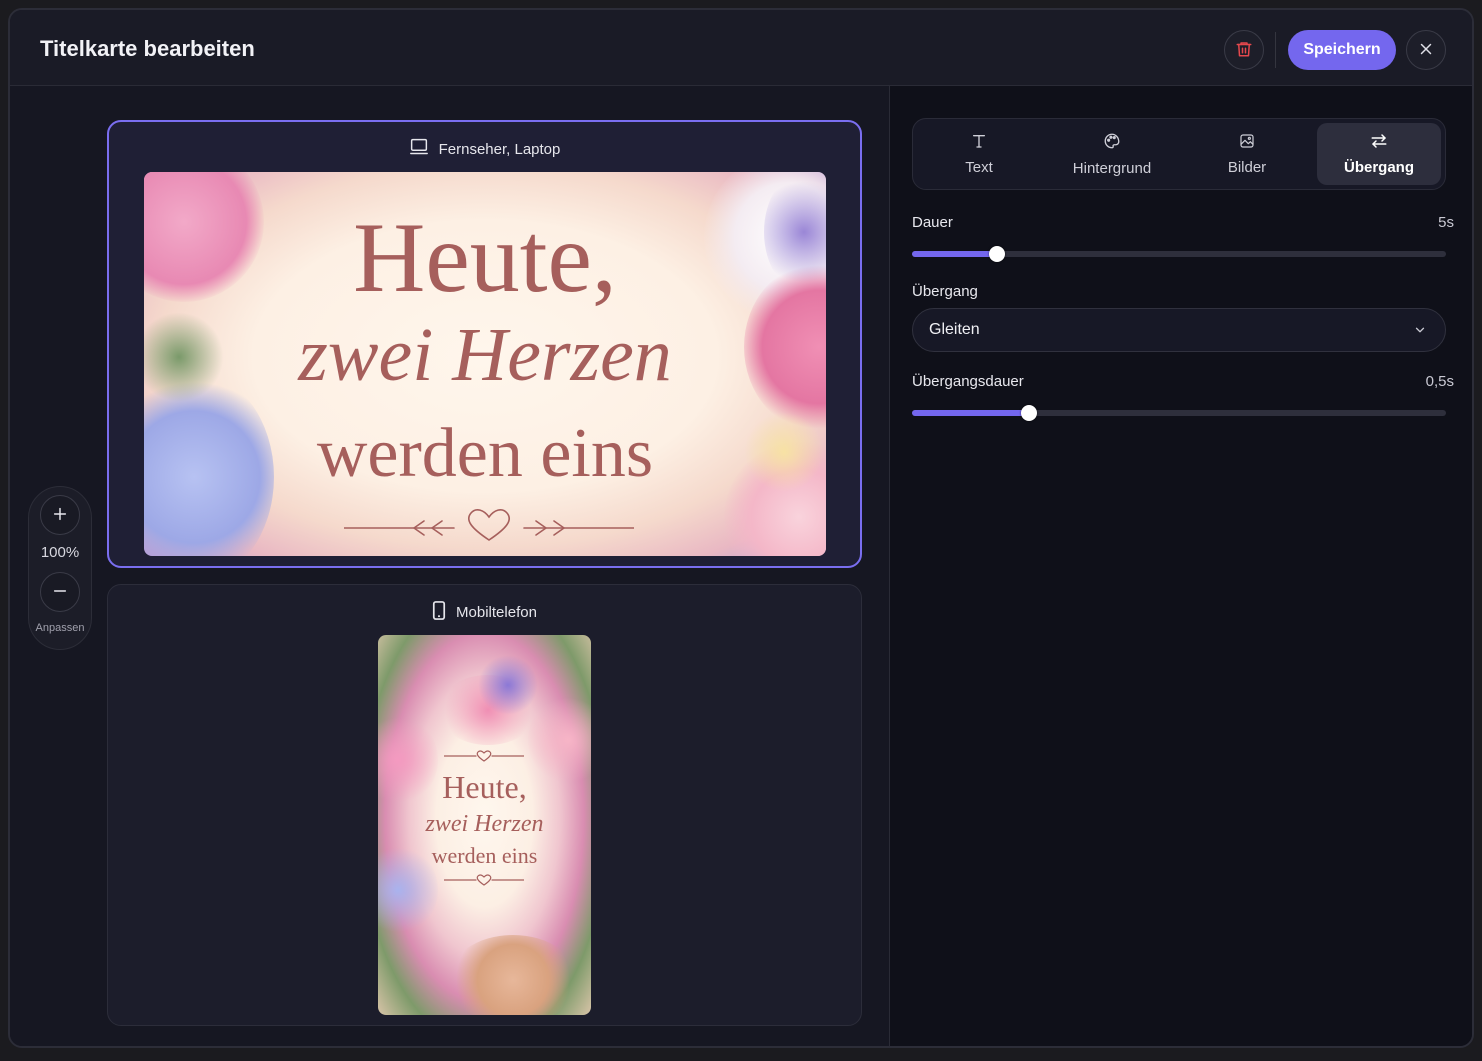 This screenshot has width=1482, height=1061. What do you see at coordinates (1179, 330) in the screenshot?
I see `transition-select: Gleiten` at bounding box center [1179, 330].